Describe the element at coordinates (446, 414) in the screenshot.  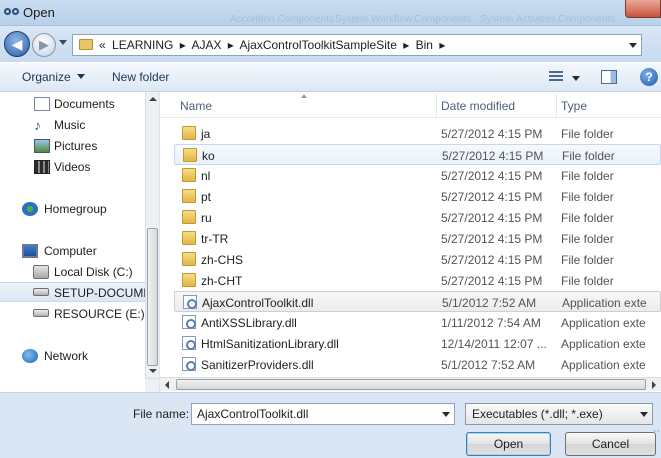
I see `file-name-dropdown` at that location.